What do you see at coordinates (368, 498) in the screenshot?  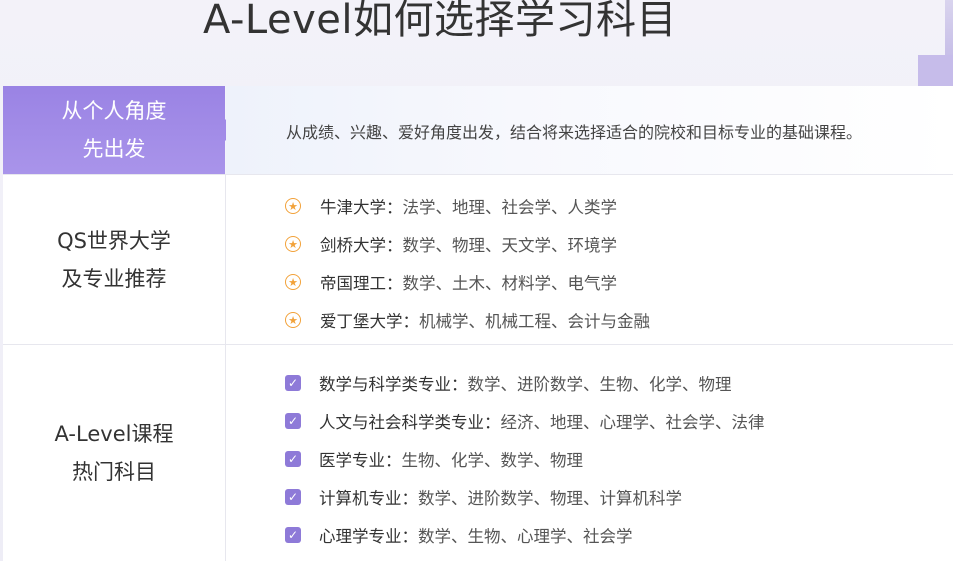 I see `major-name: 计算机专业：` at bounding box center [368, 498].